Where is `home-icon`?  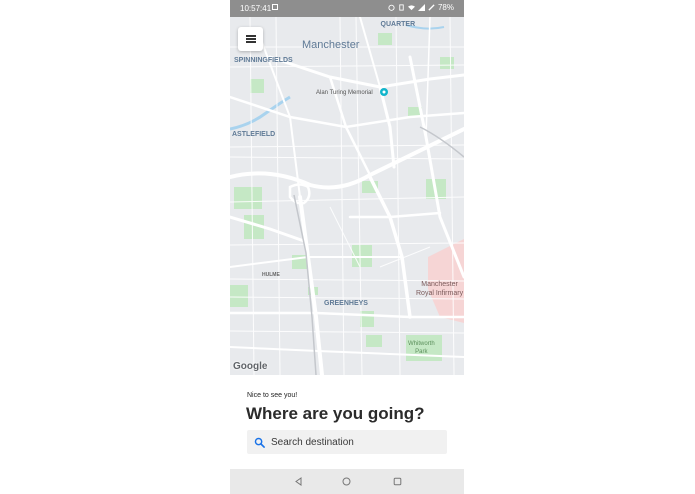
home-icon is located at coordinates (346, 481).